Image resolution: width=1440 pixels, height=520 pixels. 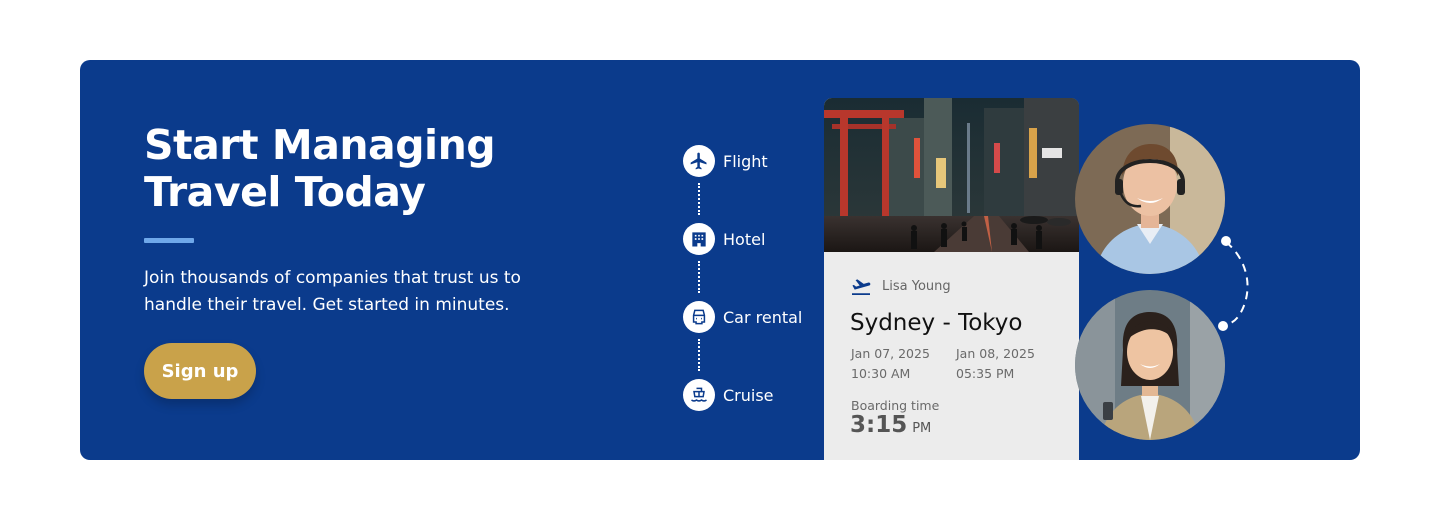 What do you see at coordinates (169, 240) in the screenshot?
I see `title-underline` at bounding box center [169, 240].